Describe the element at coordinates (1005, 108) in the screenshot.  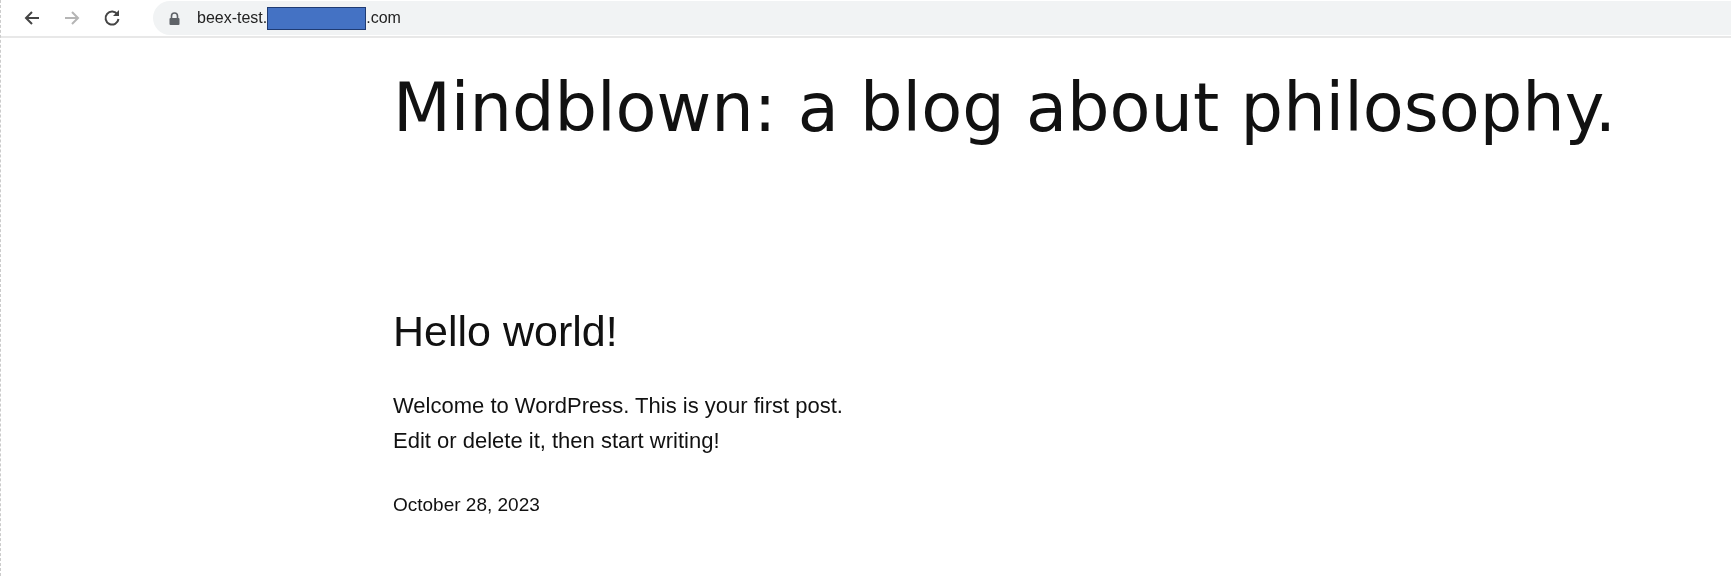
I see `site-title: Mindblown: a blog about philosophy.` at that location.